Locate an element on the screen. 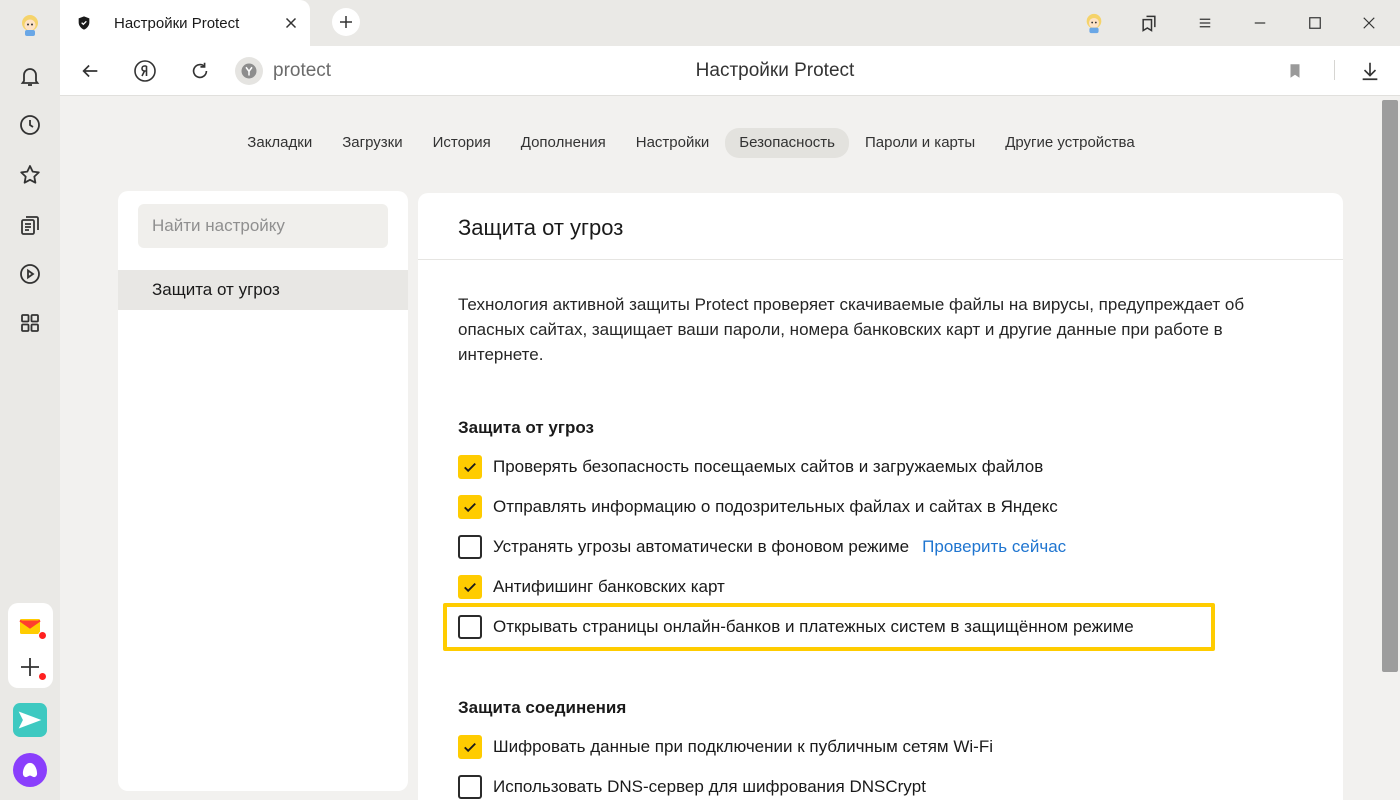 This screenshot has width=1400, height=800. nav-tab: Настройки is located at coordinates (673, 143).